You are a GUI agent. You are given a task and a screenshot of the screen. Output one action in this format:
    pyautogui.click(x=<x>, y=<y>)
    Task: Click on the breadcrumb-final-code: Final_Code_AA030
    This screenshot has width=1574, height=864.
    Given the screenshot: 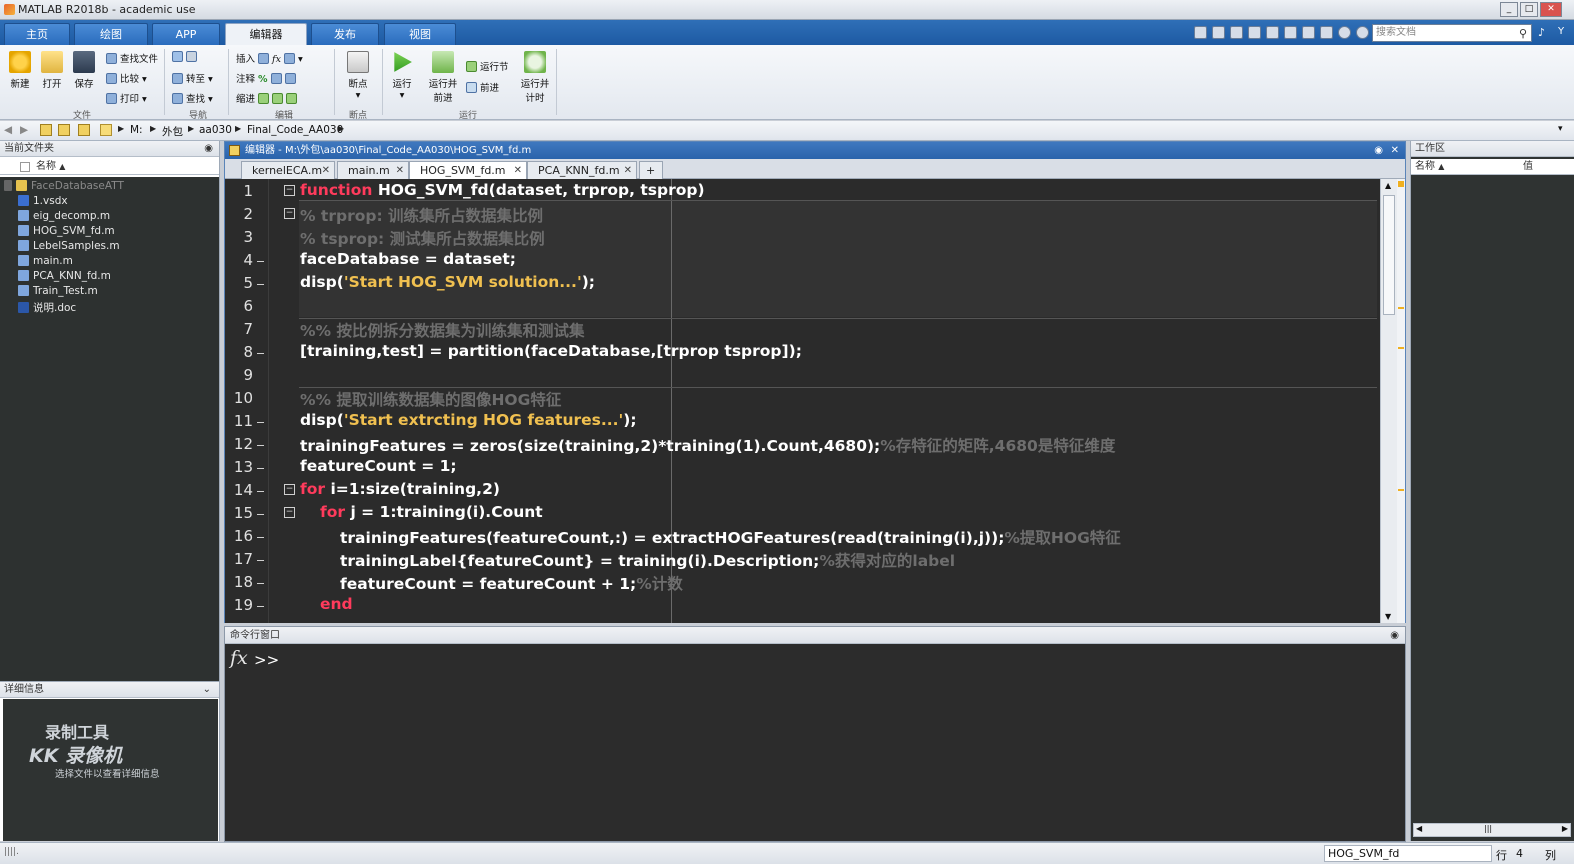 What is the action you would take?
    pyautogui.click(x=295, y=130)
    